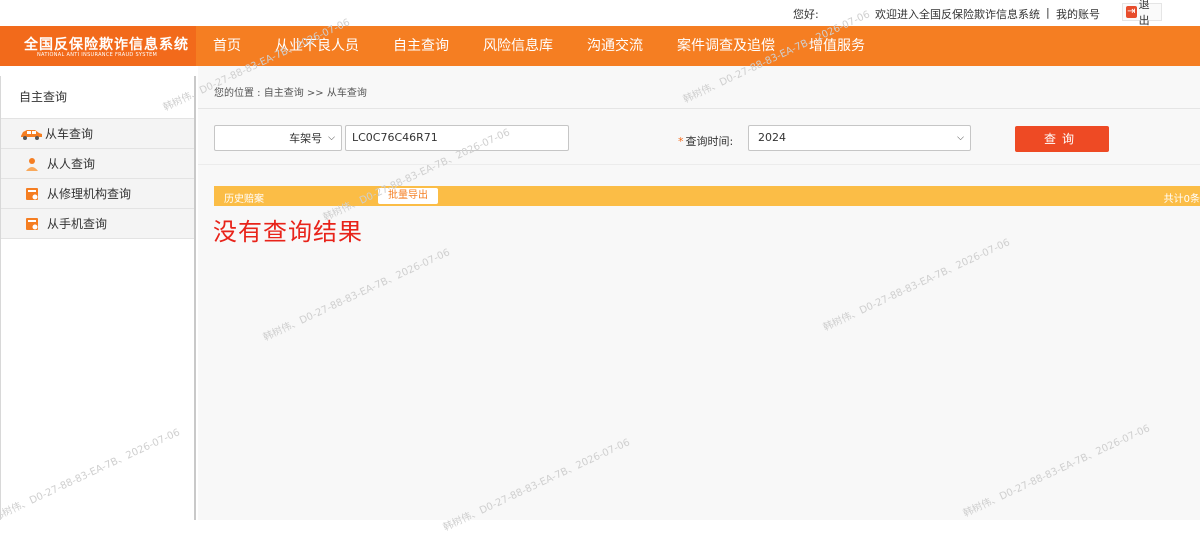  I want to click on query-type-value: 车架号, so click(306, 138).